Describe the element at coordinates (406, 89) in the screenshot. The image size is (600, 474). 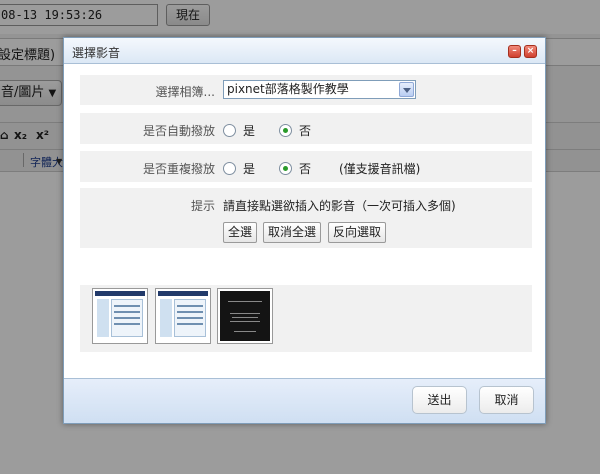
I see `chevron-down-icon` at that location.